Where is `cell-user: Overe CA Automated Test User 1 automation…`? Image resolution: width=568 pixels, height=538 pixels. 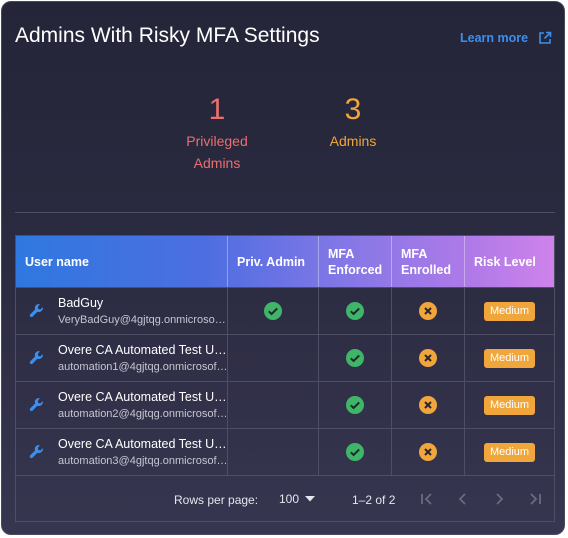 cell-user: Overe CA Automated Test User 1 automation… is located at coordinates (122, 358).